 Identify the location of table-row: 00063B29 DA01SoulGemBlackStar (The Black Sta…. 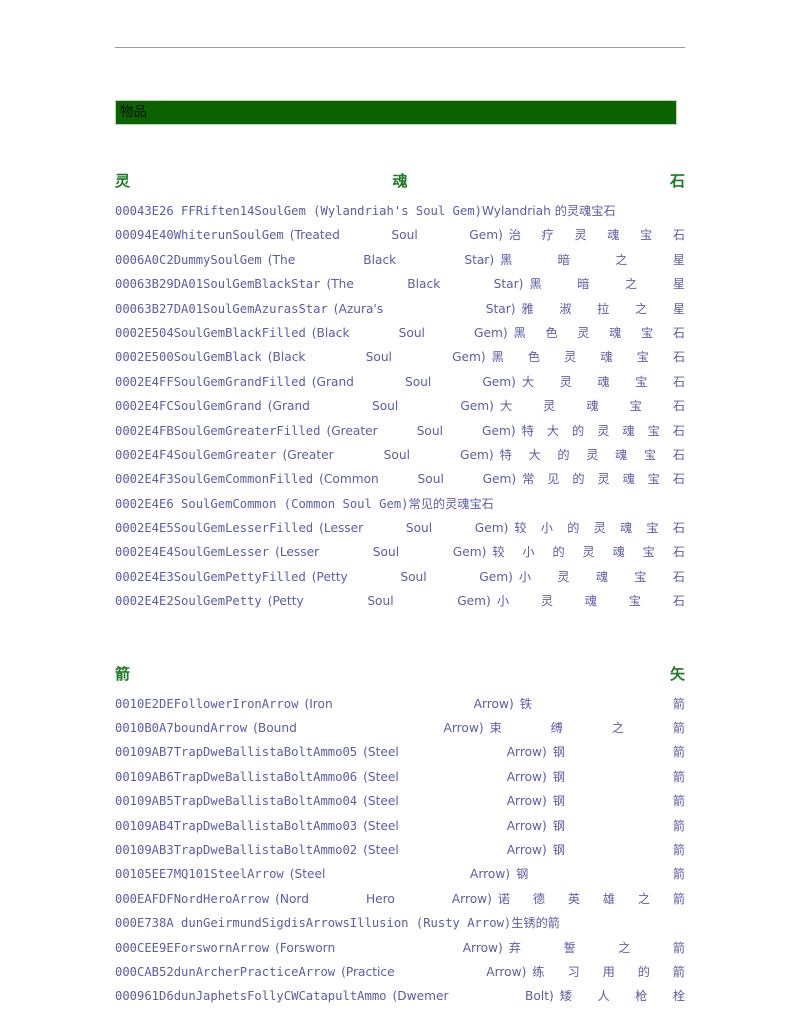
(400, 284).